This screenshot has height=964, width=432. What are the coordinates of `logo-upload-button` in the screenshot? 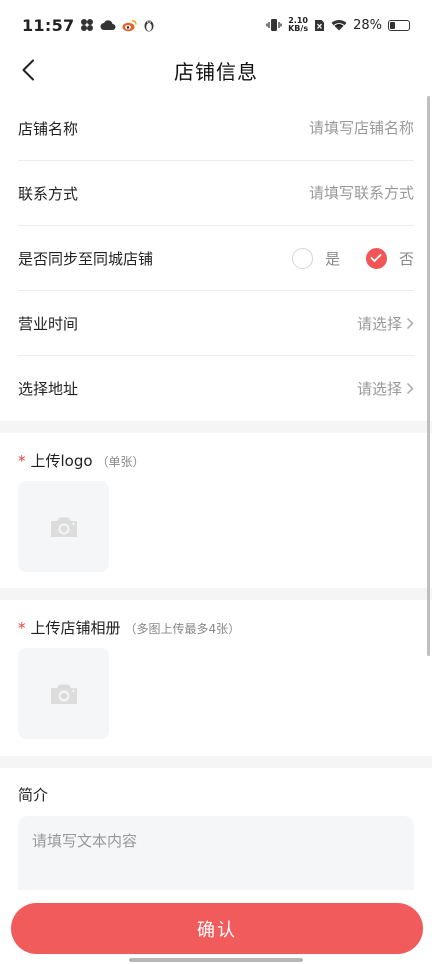 It's located at (63, 526).